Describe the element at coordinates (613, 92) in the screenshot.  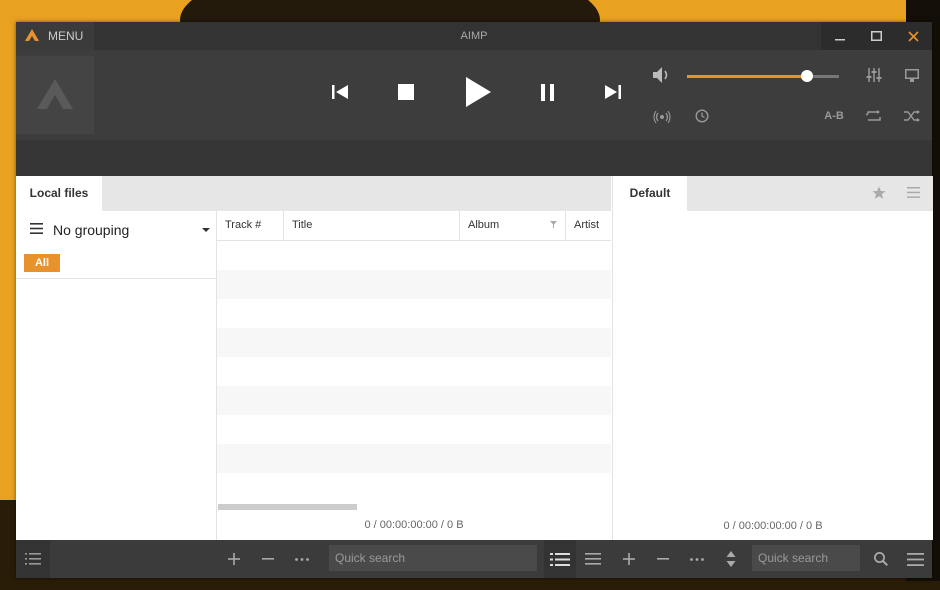
I see `next-button` at that location.